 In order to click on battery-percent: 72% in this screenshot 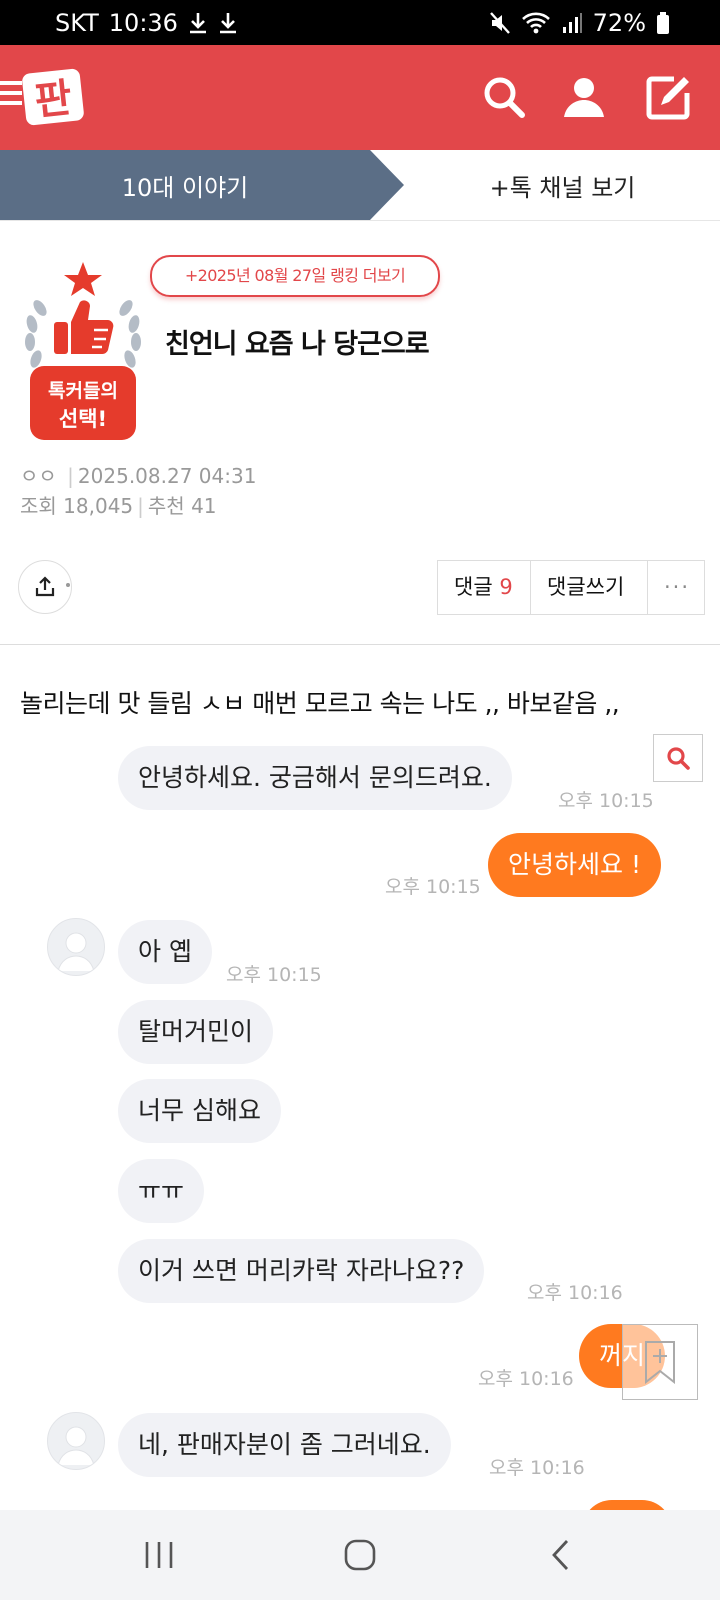, I will do `click(619, 23)`.